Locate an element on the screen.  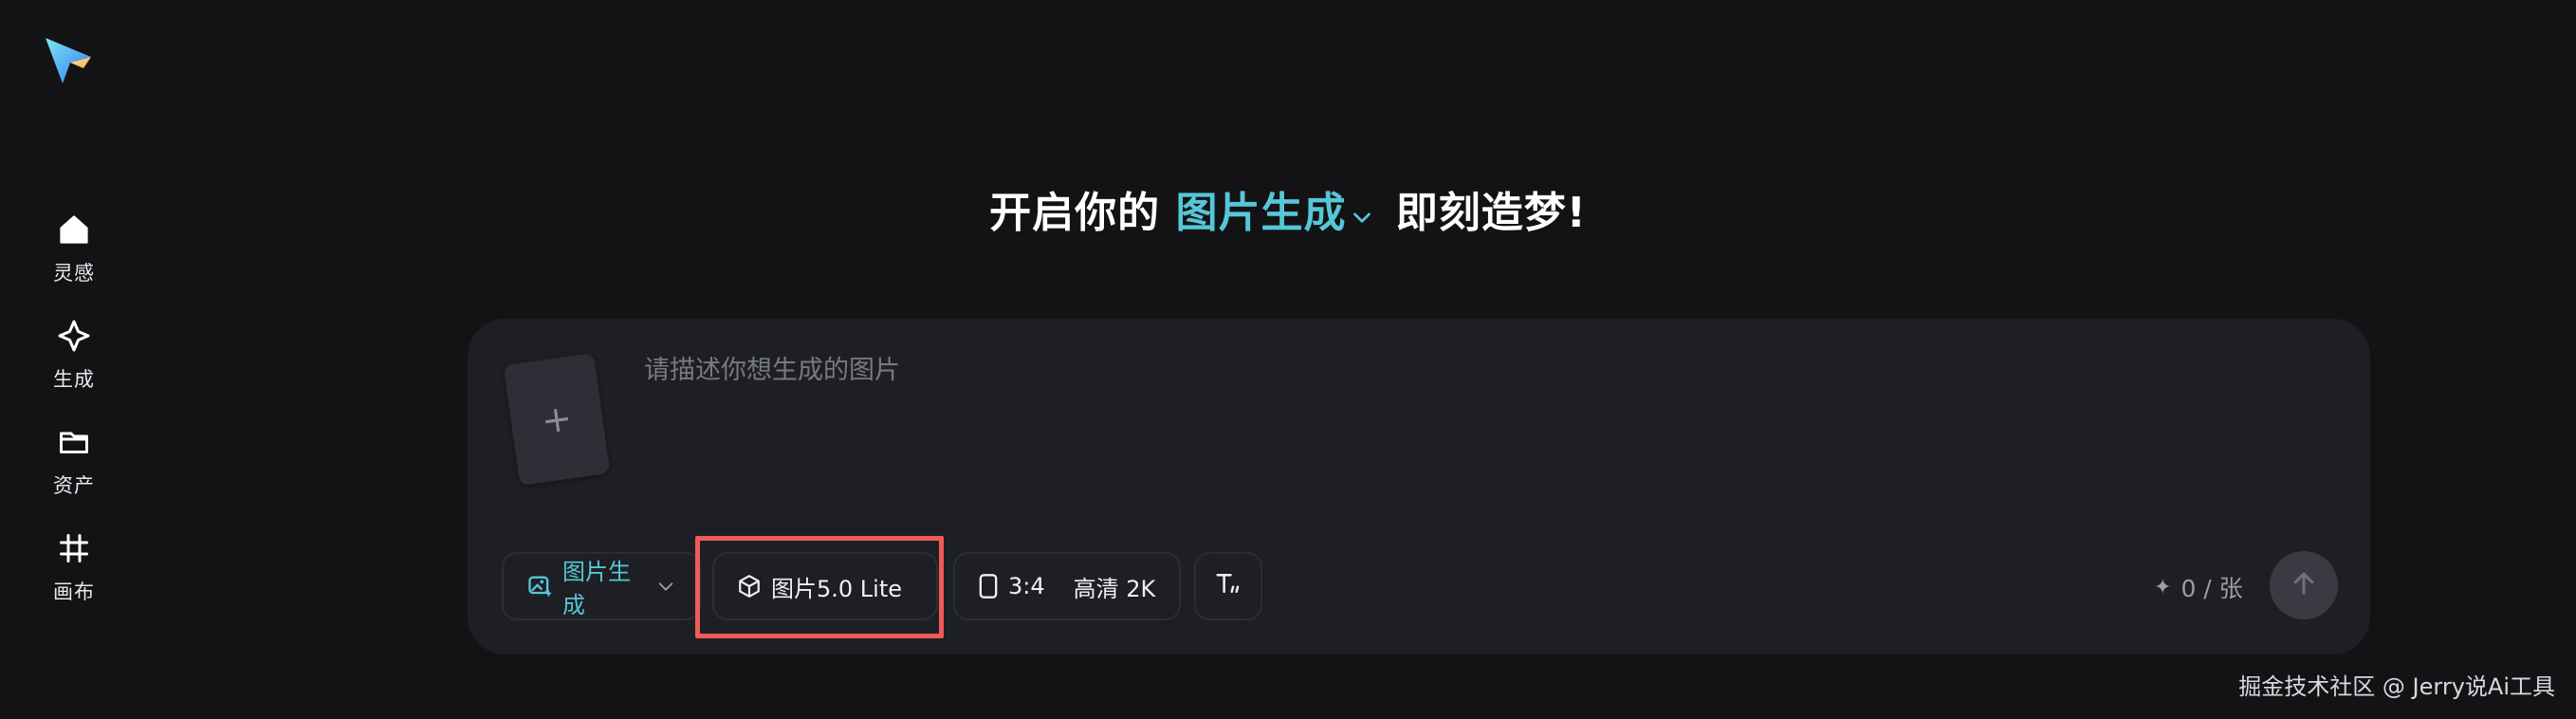
text-format-icon is located at coordinates (1228, 586).